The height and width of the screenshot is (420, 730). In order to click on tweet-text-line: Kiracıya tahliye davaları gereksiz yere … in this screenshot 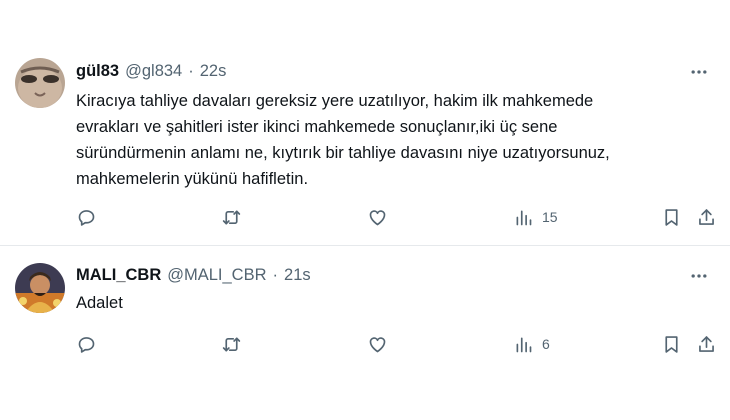, I will do `click(335, 101)`.